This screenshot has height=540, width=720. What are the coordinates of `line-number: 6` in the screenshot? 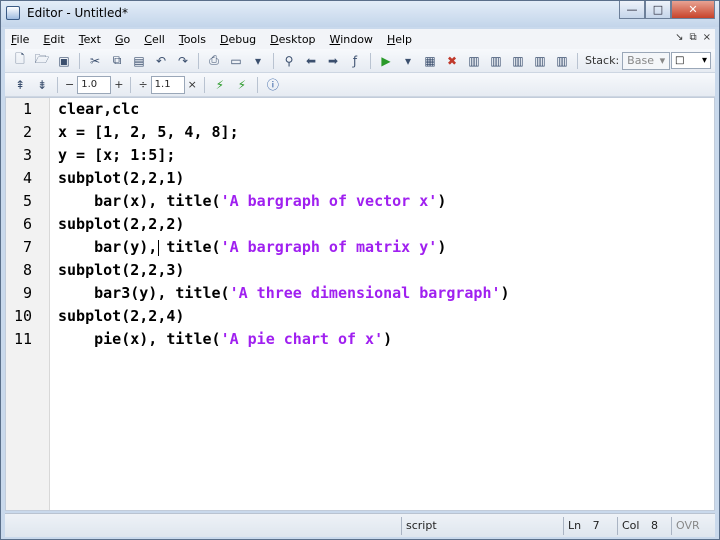 It's located at (27, 224).